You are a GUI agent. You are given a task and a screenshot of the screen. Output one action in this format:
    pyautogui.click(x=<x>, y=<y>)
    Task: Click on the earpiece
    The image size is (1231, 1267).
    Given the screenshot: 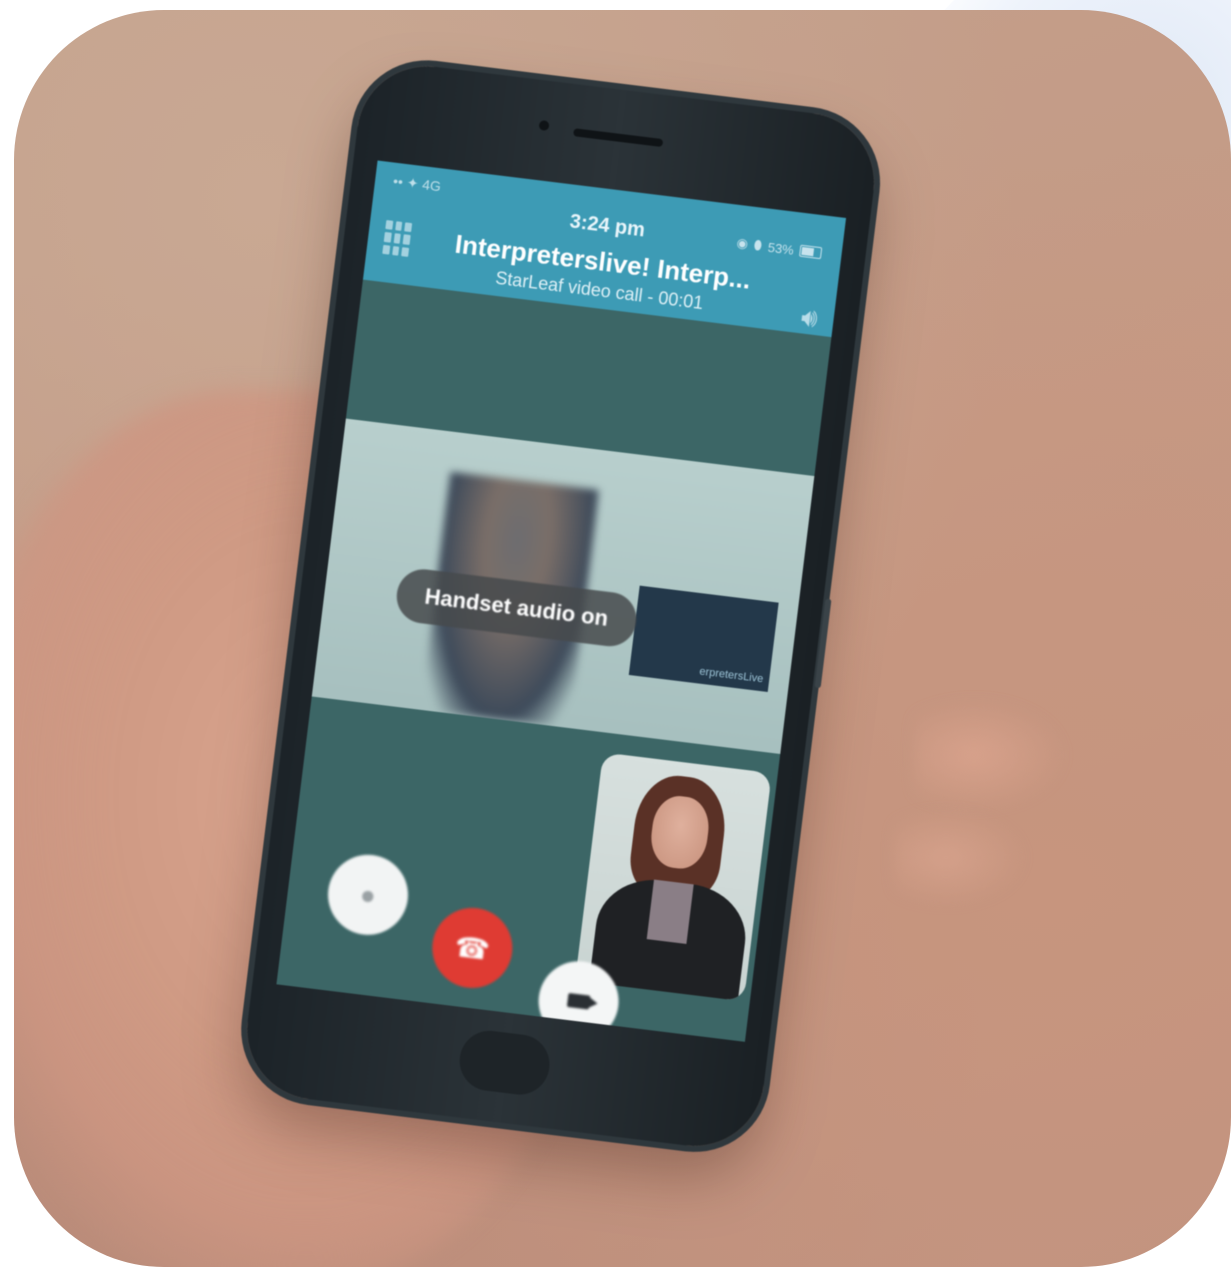 What is the action you would take?
    pyautogui.click(x=618, y=138)
    